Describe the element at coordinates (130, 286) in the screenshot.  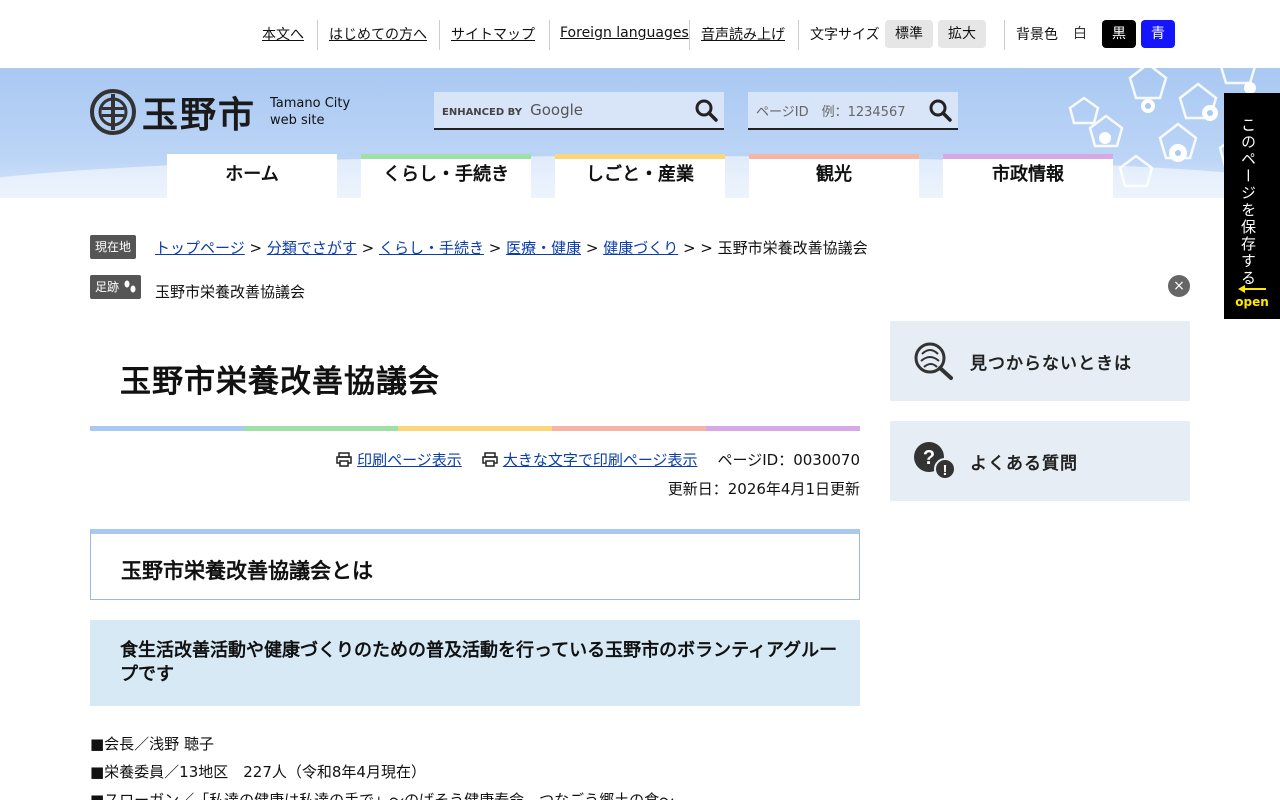
I see `footprint-icon` at that location.